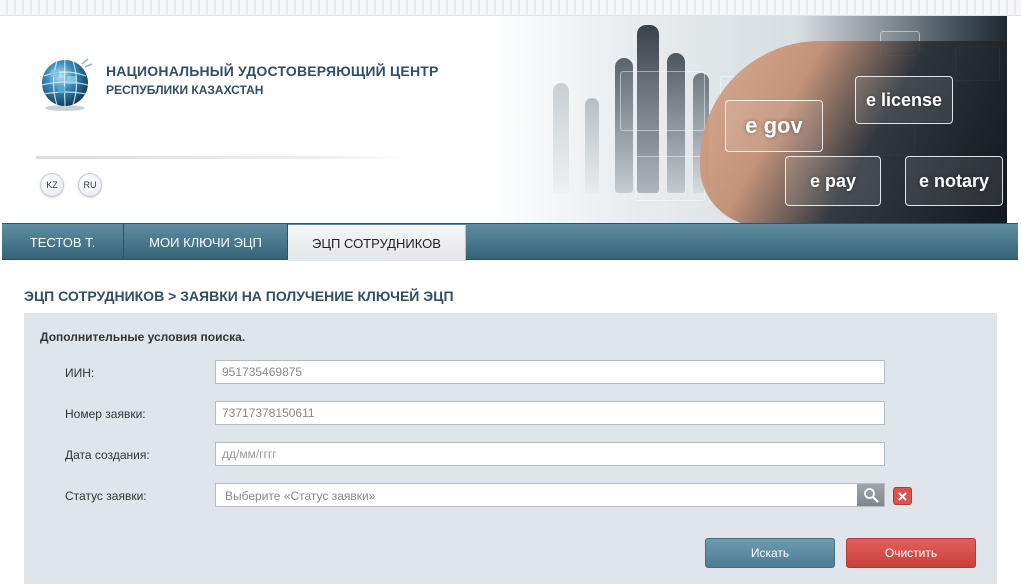 The height and width of the screenshot is (584, 1021). Describe the element at coordinates (904, 100) in the screenshot. I see `banner-elicense-label: e license` at that location.